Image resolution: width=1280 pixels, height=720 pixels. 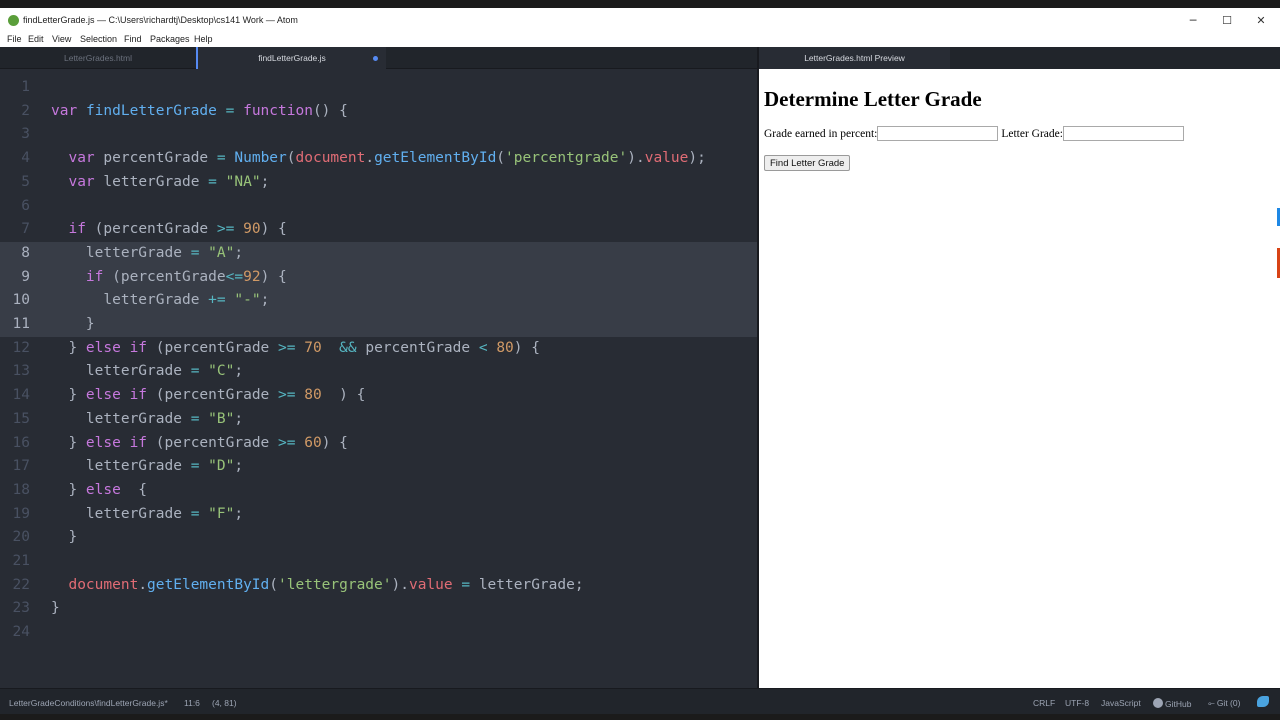 What do you see at coordinates (170, 39) in the screenshot?
I see `menu-packages: Packages` at bounding box center [170, 39].